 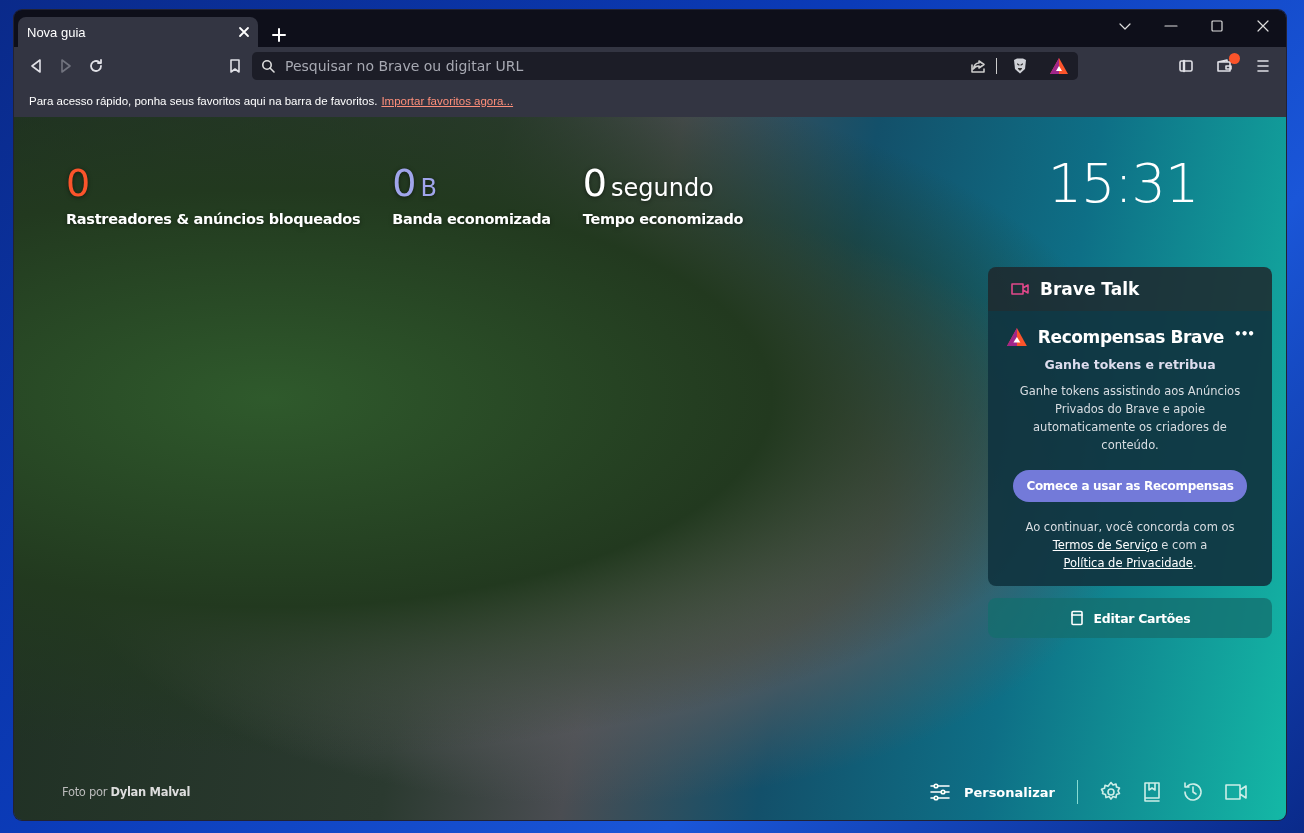 I want to click on lion-shield-icon, so click(x=1020, y=66).